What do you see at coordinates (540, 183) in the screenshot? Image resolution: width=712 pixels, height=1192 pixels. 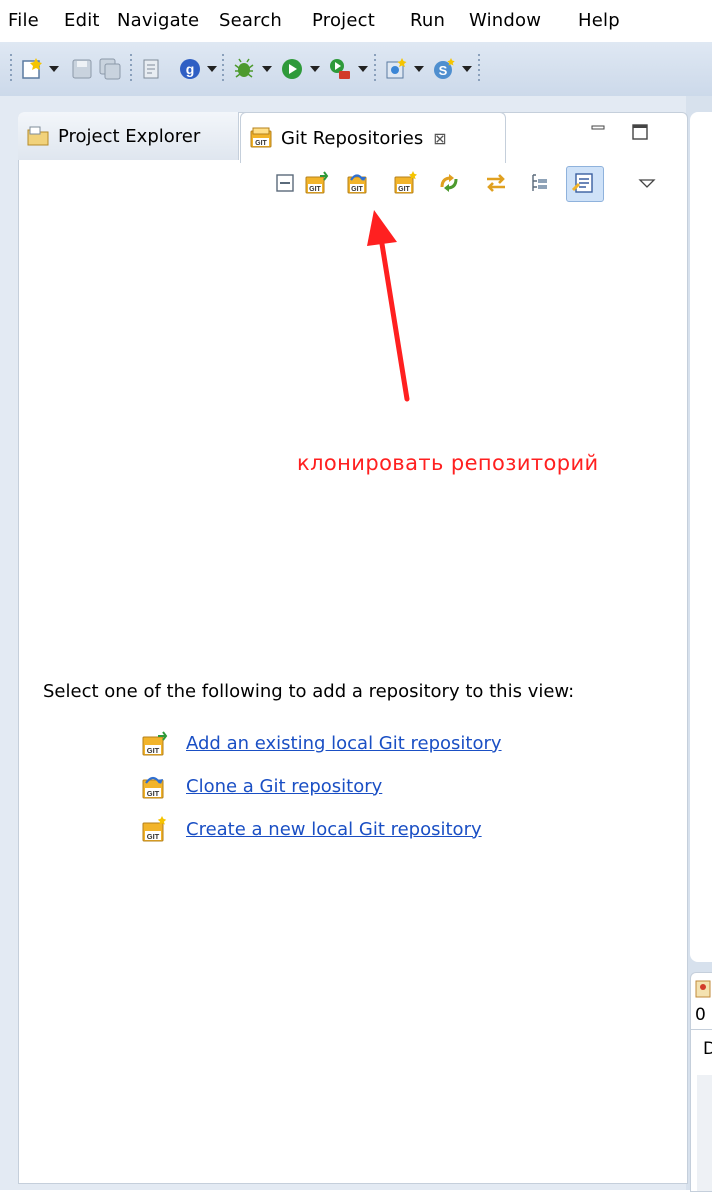 I see `hierarchical-layout-icon` at bounding box center [540, 183].